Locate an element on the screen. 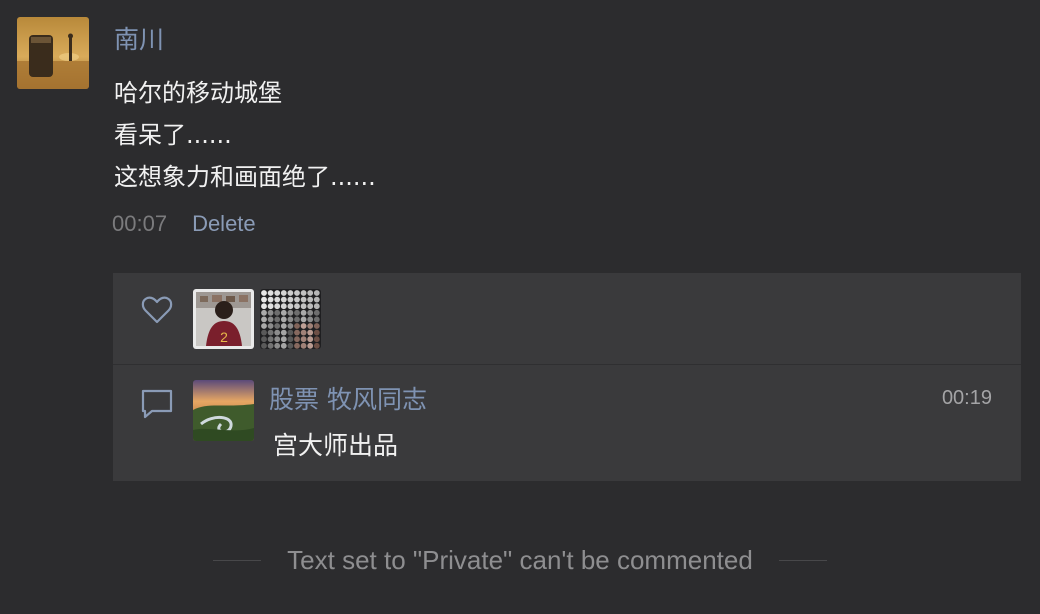 Image resolution: width=1040 pixels, height=614 pixels. post-text-line: 哈尔的移动城堡 is located at coordinates (198, 93).